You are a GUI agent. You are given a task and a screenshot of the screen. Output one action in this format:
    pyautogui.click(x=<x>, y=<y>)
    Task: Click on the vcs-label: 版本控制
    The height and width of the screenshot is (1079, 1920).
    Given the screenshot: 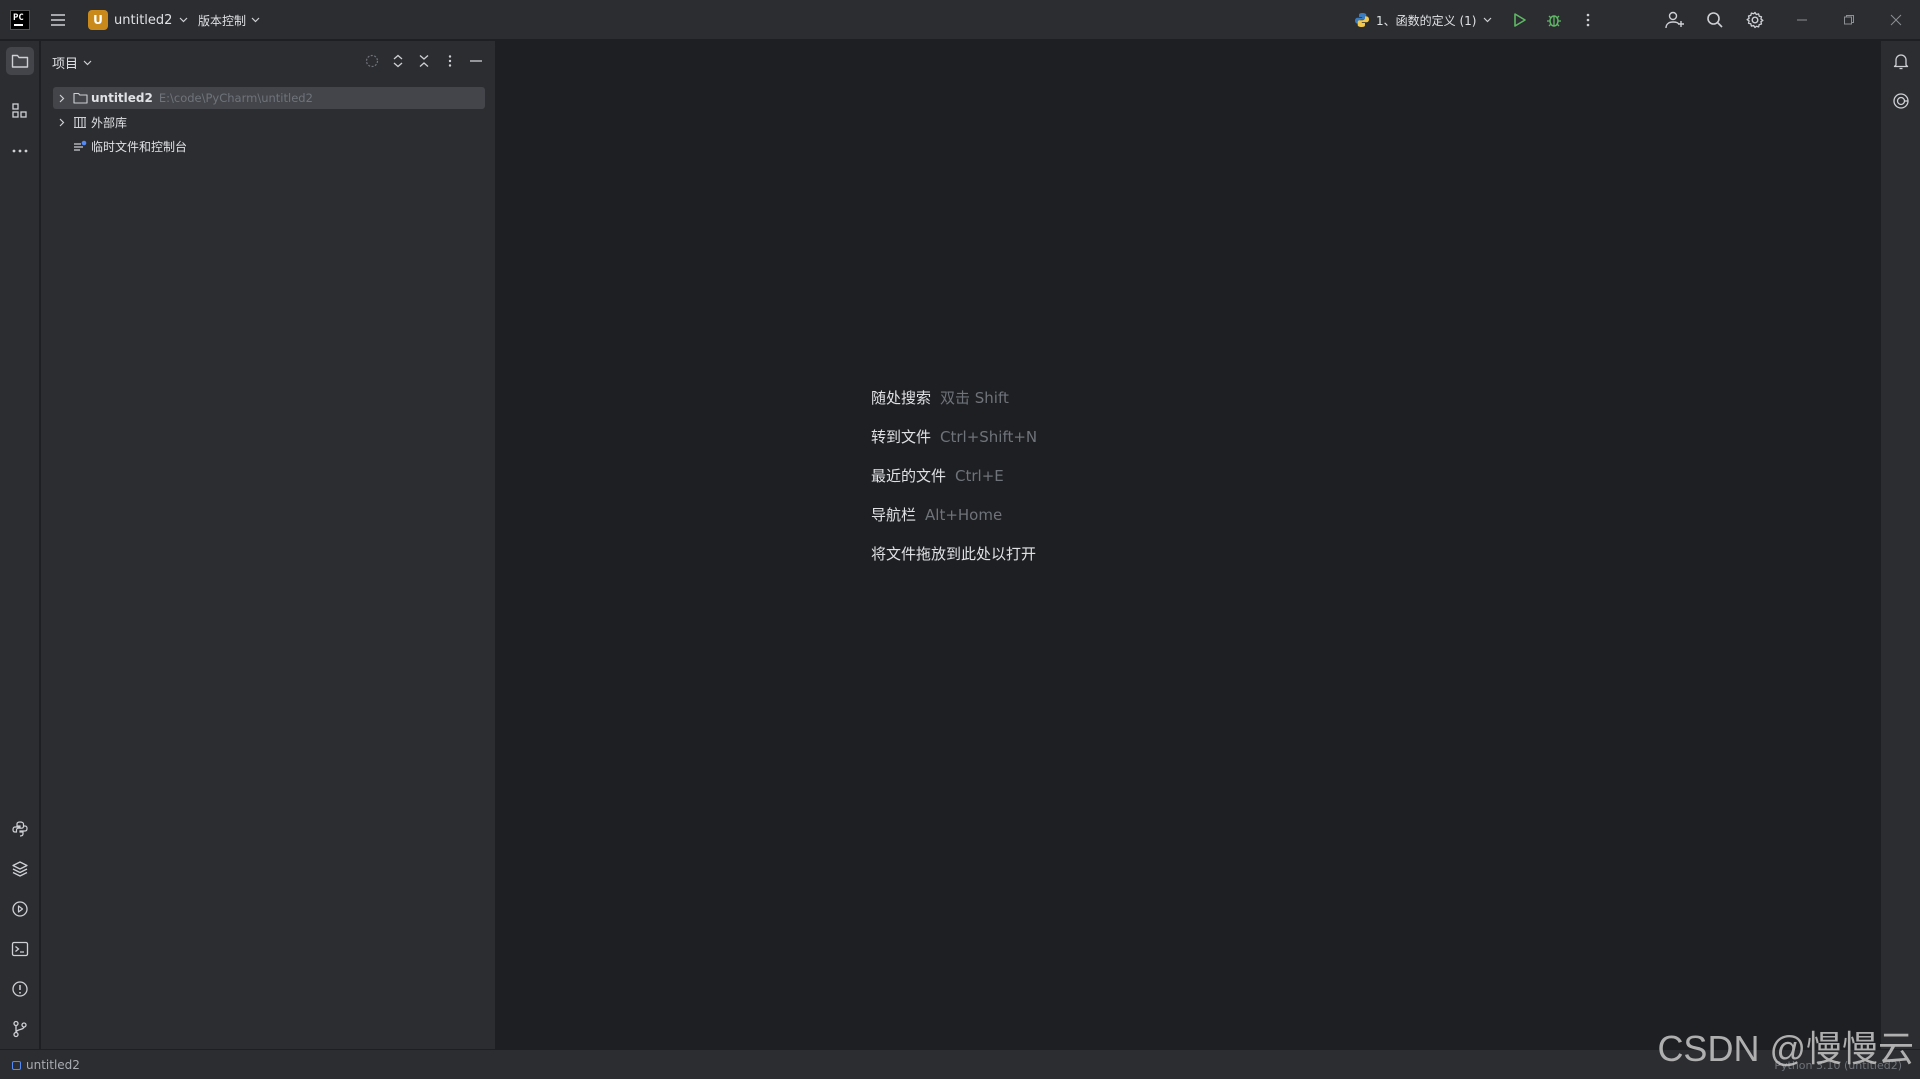 What is the action you would take?
    pyautogui.click(x=222, y=20)
    